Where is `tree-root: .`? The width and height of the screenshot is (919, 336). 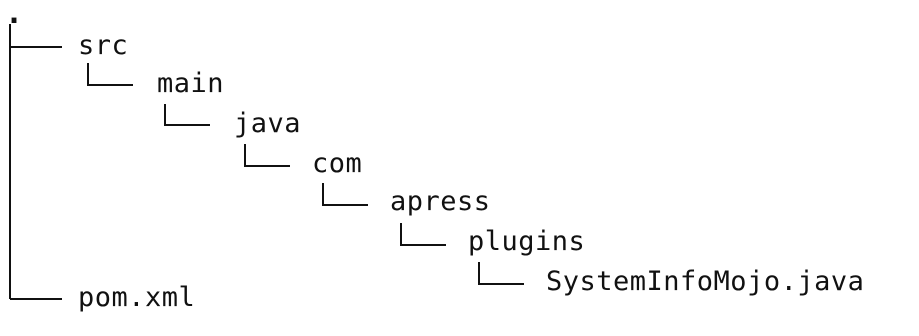 tree-root: . is located at coordinates (14, 15).